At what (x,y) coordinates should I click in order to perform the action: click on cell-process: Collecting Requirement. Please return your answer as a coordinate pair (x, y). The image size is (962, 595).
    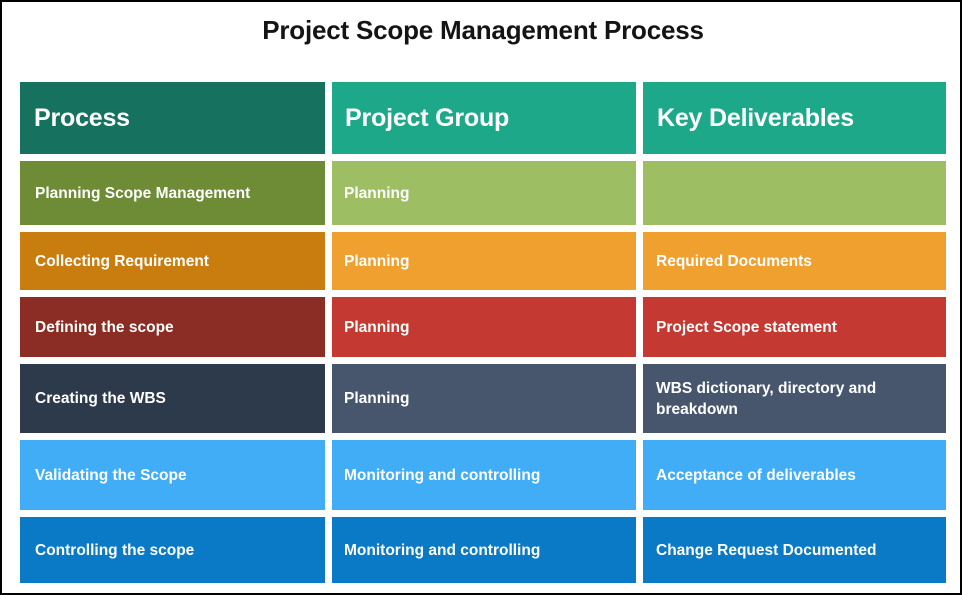
    Looking at the image, I should click on (172, 261).